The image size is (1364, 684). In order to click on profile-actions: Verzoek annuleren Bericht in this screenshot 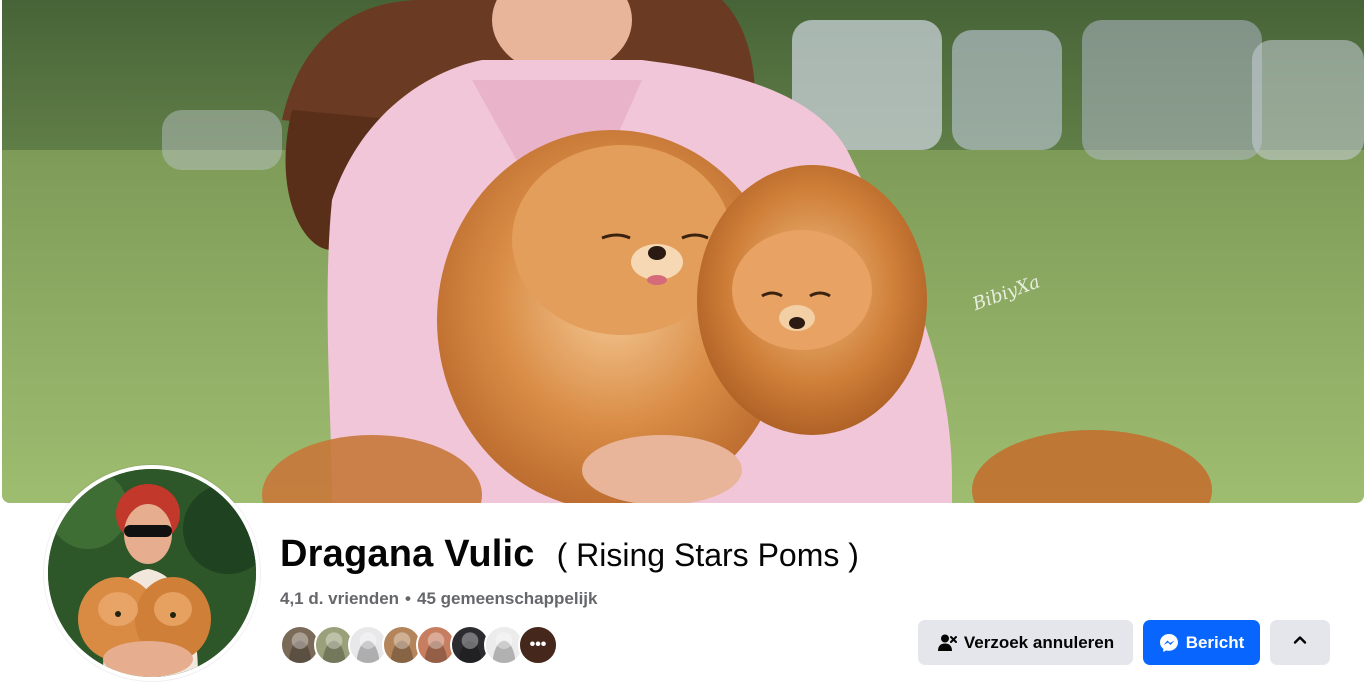, I will do `click(1124, 642)`.